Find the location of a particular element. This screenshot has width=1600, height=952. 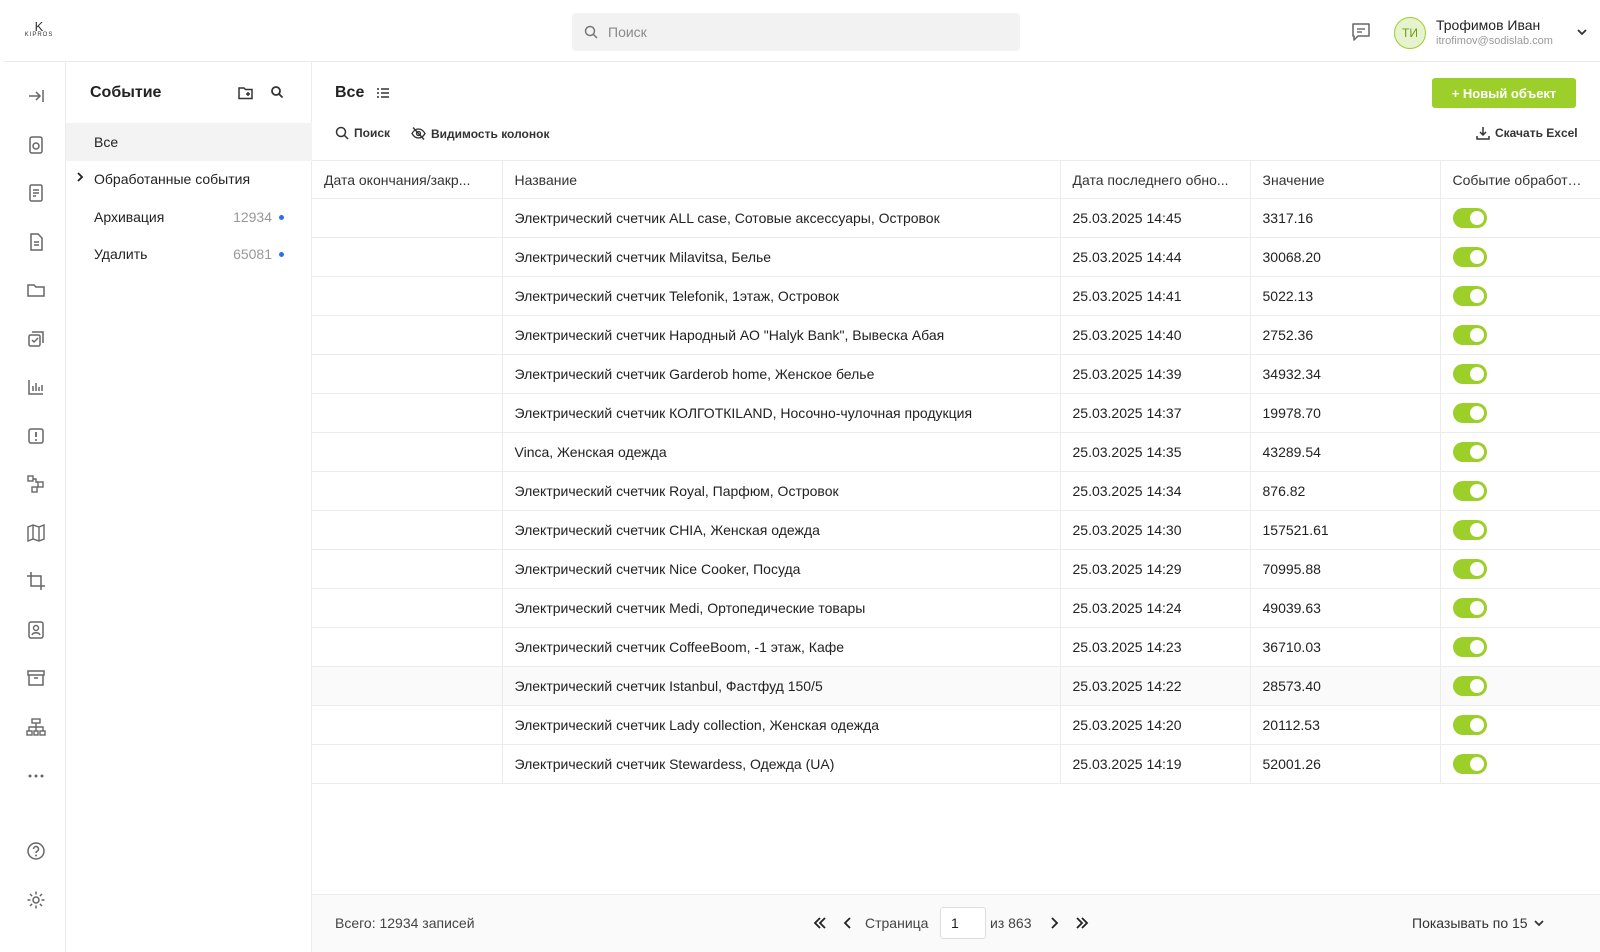

global-search is located at coordinates (796, 32).